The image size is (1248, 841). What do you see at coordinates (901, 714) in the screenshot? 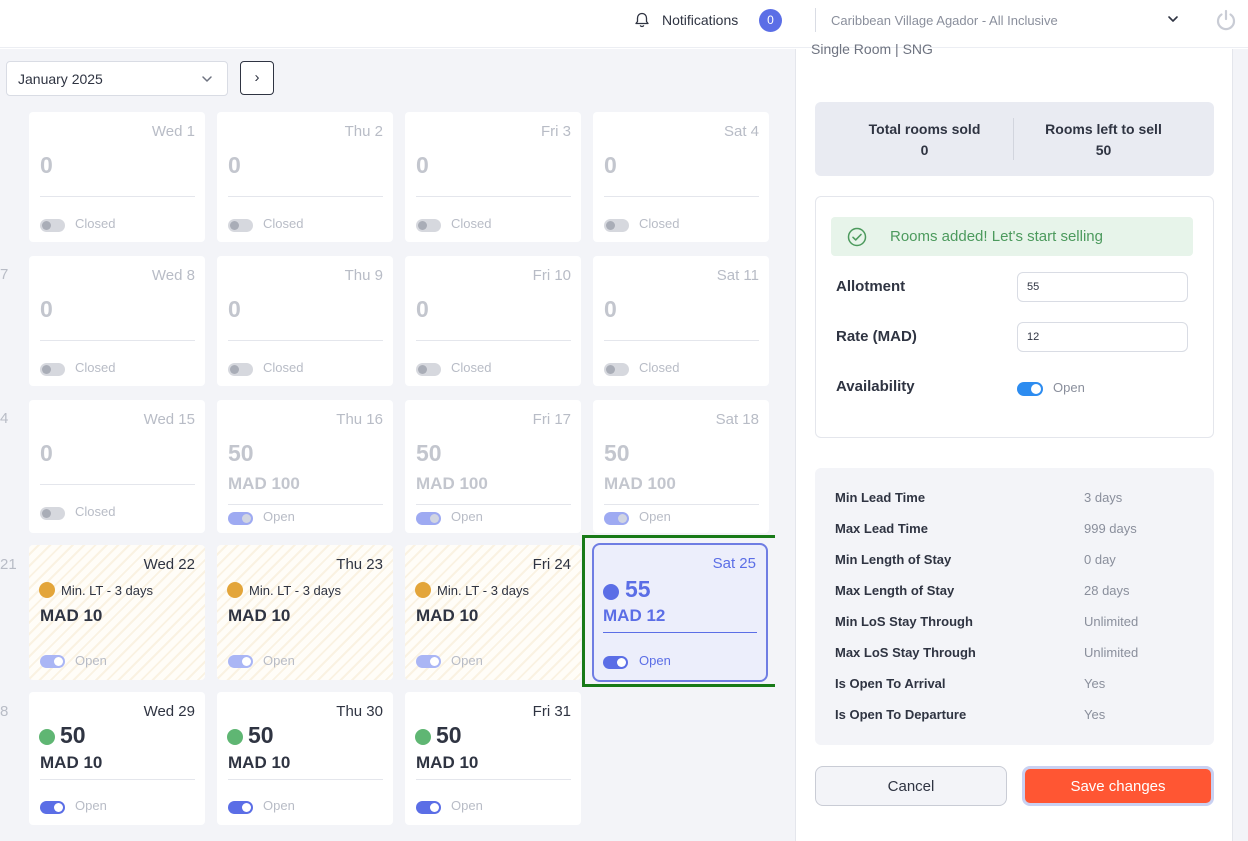
I see `restriction-label: Is Open To Departure` at bounding box center [901, 714].